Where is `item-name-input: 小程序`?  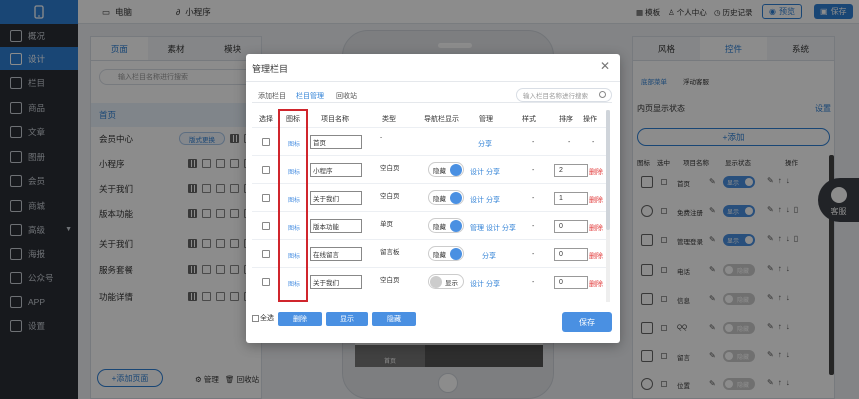
item-name-input: 小程序 is located at coordinates (336, 170).